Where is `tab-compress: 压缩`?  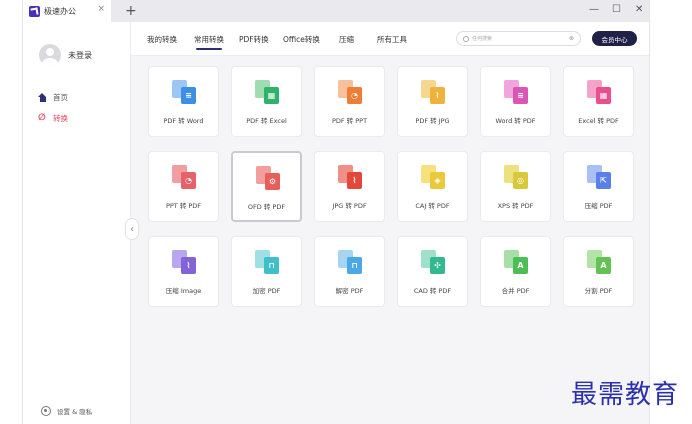
tab-compress: 压缩 is located at coordinates (346, 39).